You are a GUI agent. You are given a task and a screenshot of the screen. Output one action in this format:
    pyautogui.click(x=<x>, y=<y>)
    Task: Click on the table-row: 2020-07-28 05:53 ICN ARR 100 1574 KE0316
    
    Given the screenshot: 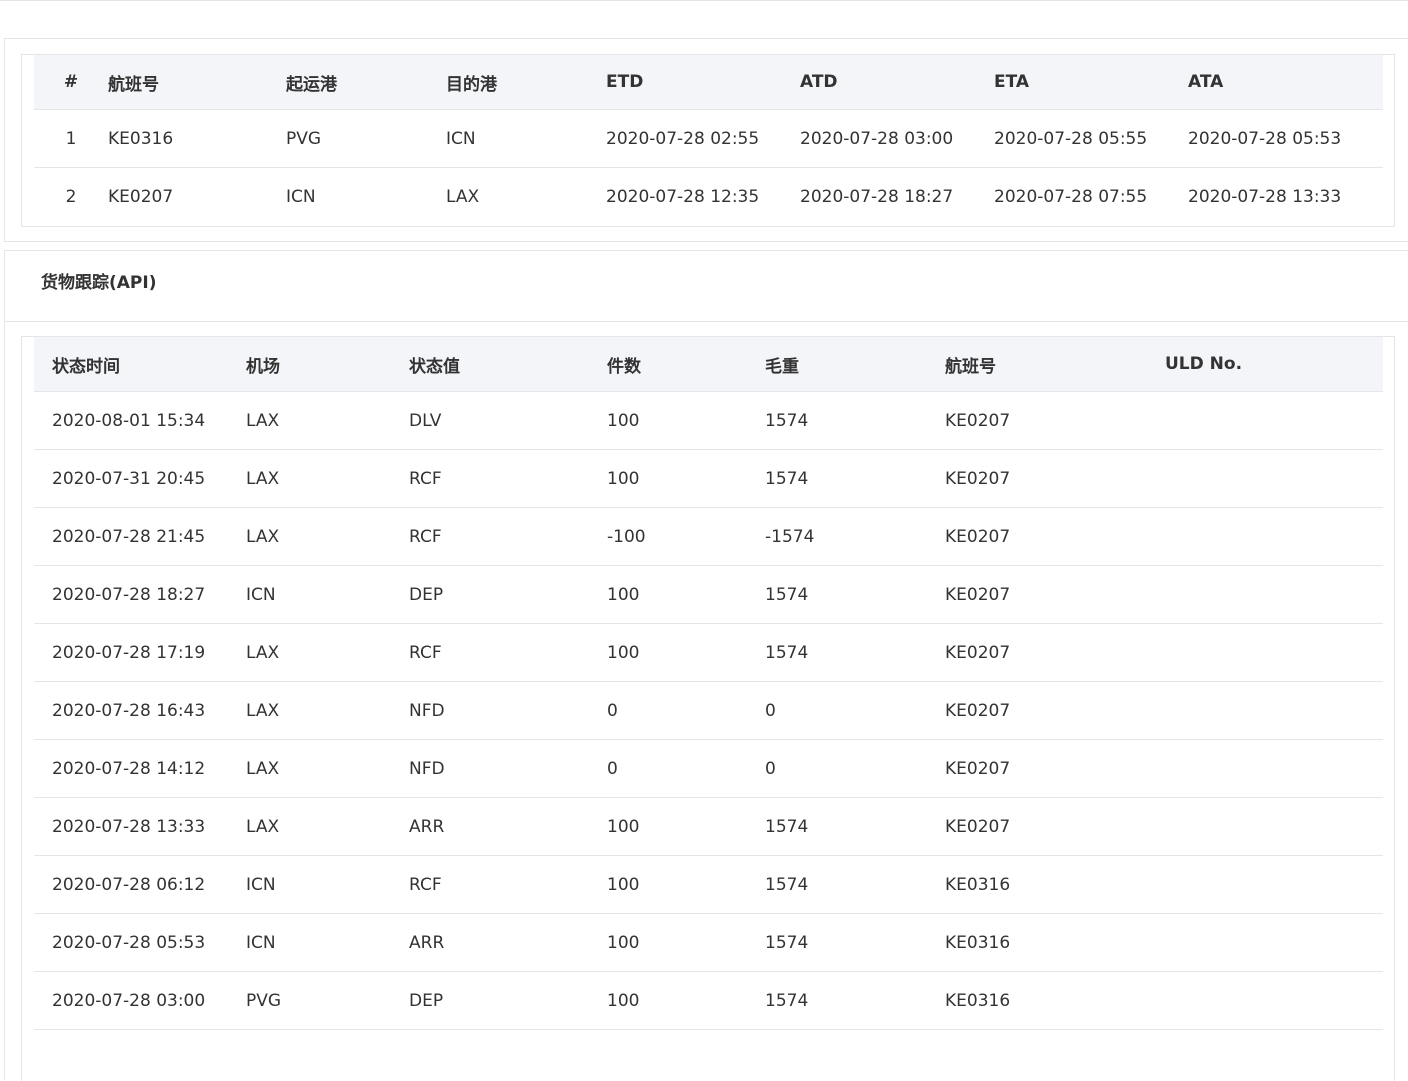 What is the action you would take?
    pyautogui.click(x=708, y=942)
    